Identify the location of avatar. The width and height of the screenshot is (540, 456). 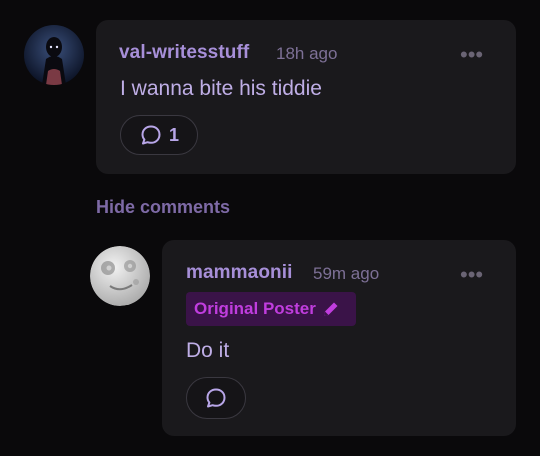
(54, 55).